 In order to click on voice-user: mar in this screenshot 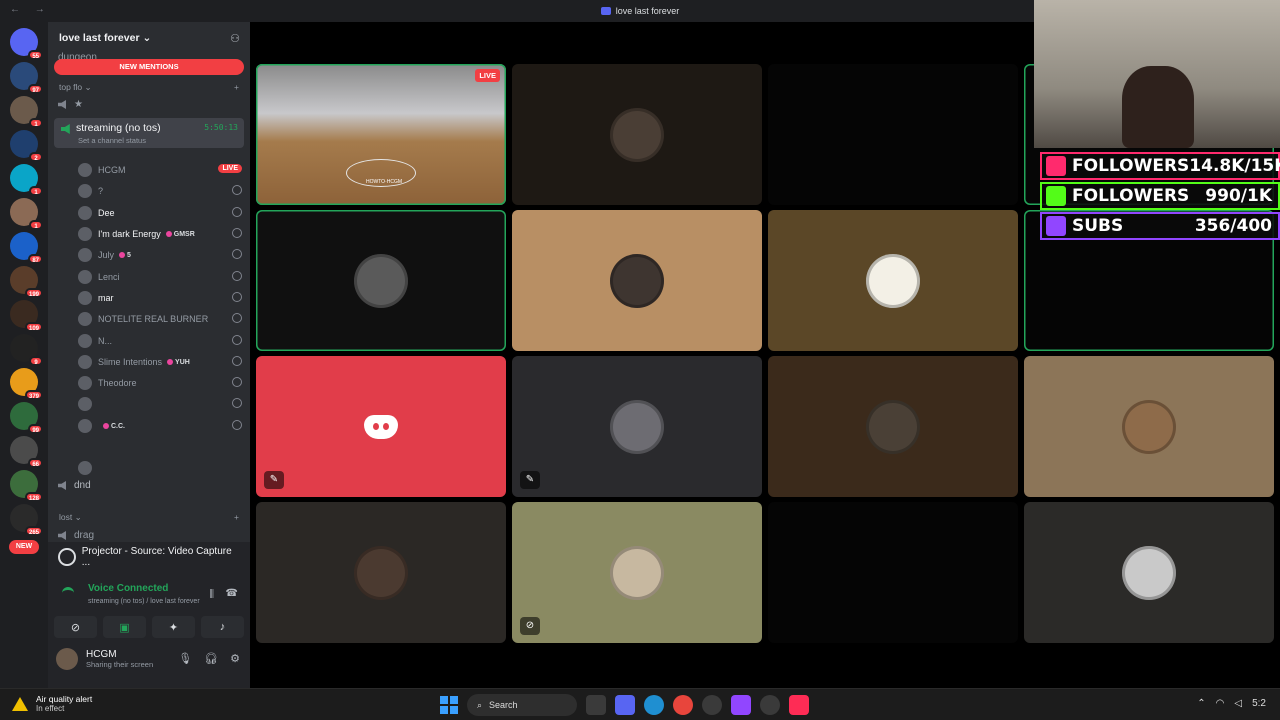, I will do `click(160, 298)`.